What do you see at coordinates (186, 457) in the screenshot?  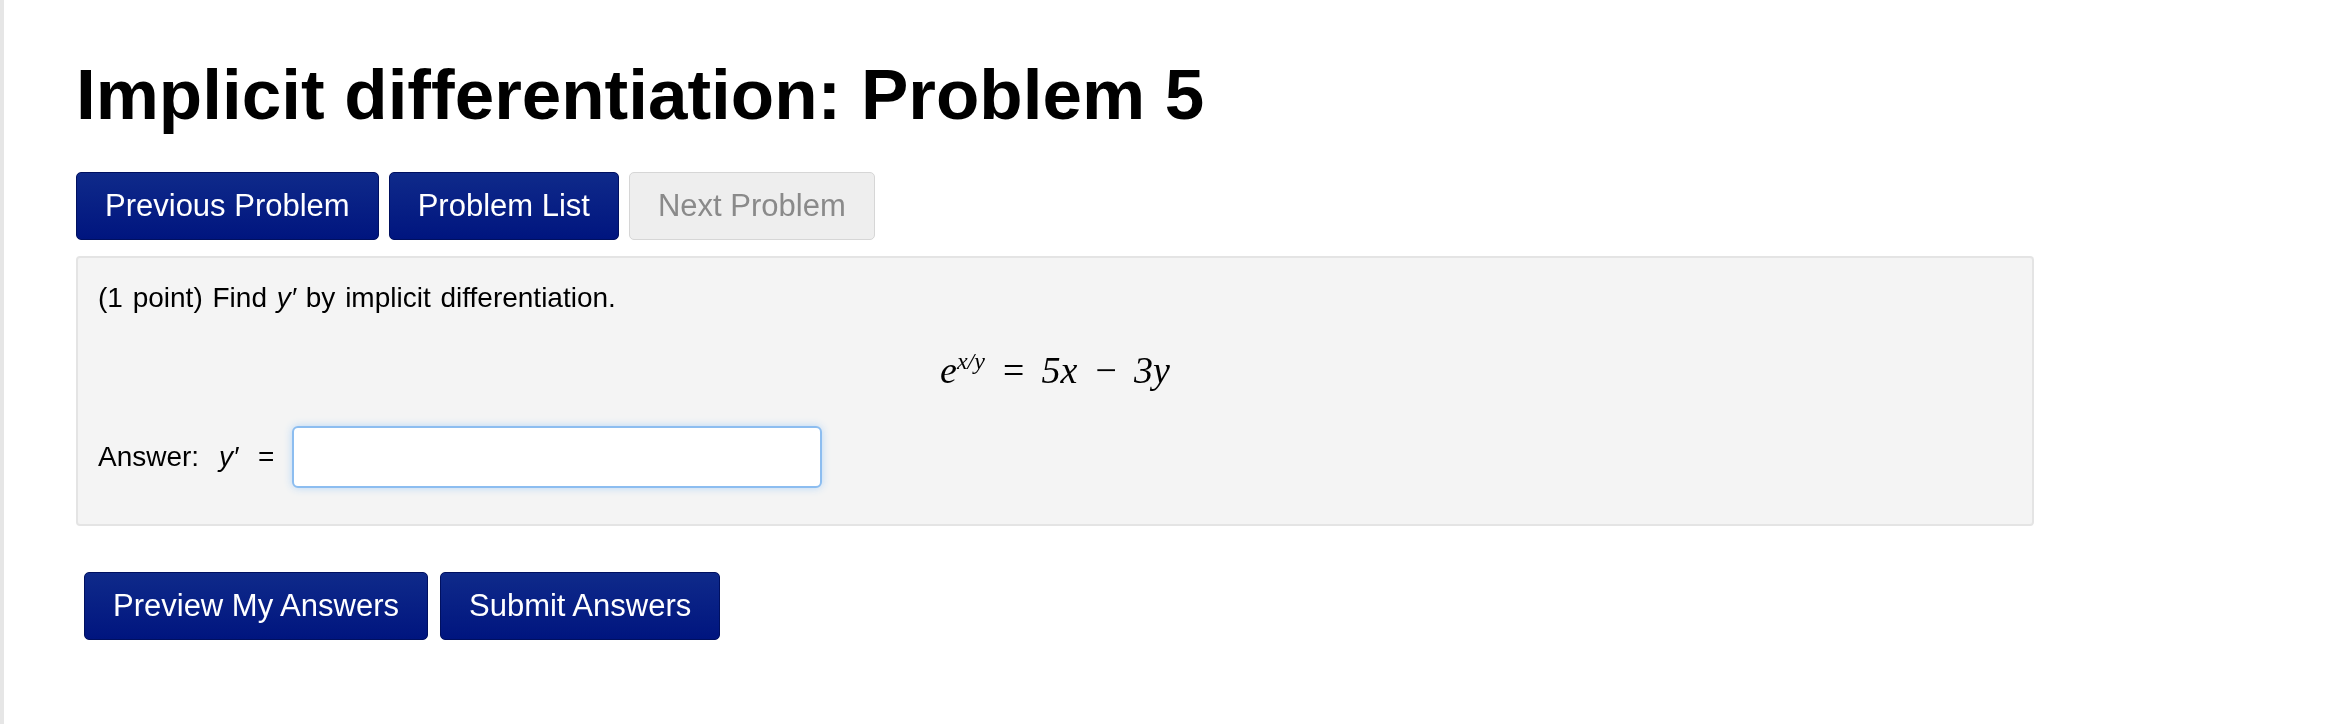 I see `answer-label: Answer: y′ =` at bounding box center [186, 457].